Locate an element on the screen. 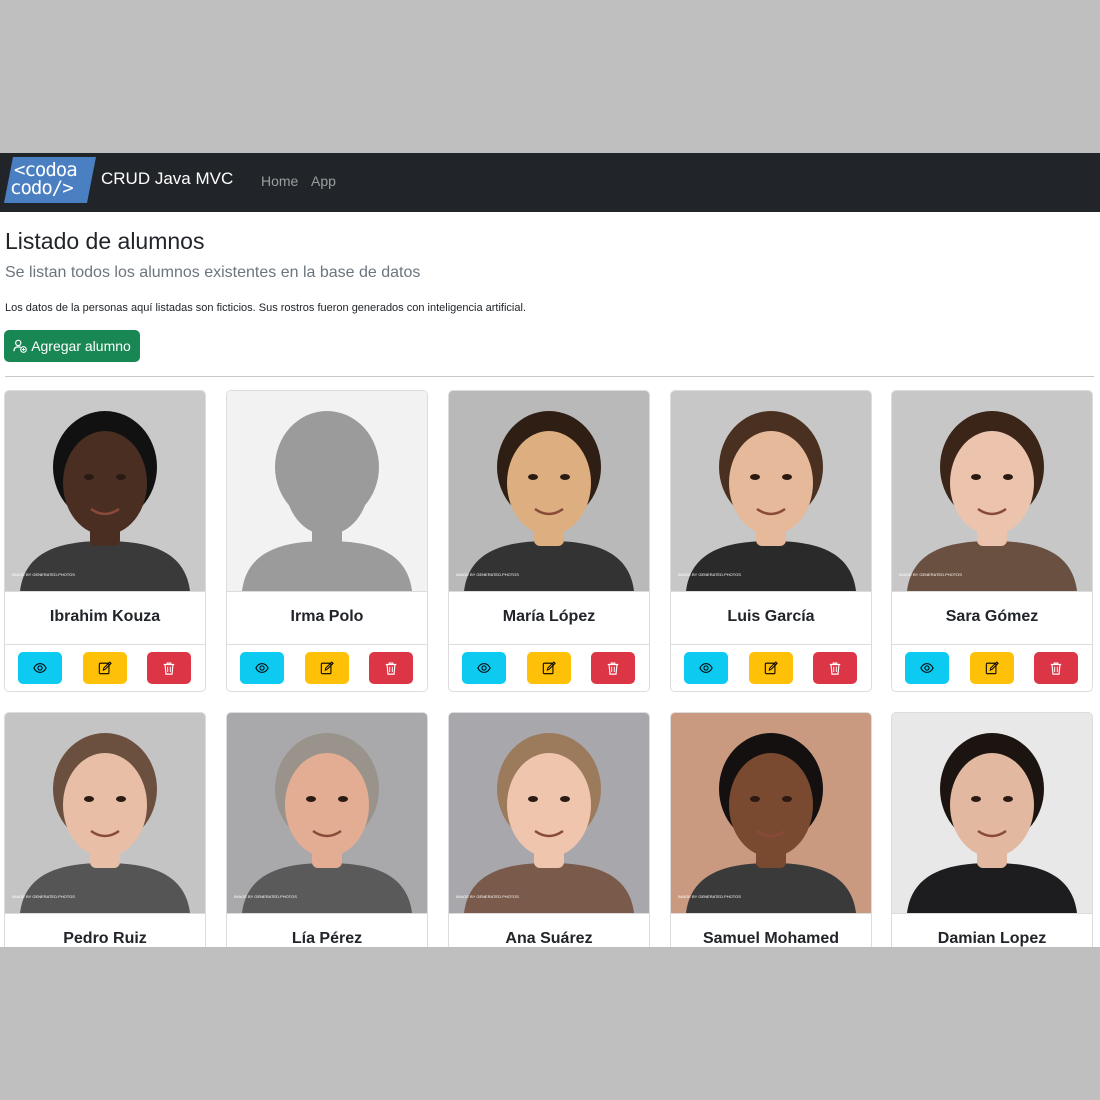  student-card: IMAGE BY GENERATED.PHOTOS Pedro Ruiz is located at coordinates (105, 829).